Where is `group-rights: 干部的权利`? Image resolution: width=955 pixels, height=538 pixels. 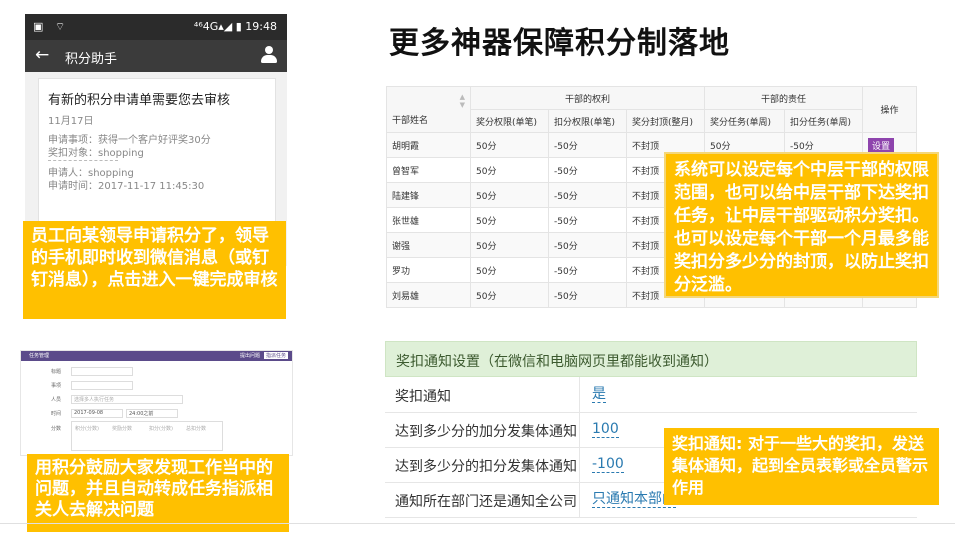
group-rights: 干部的权利 is located at coordinates (587, 98).